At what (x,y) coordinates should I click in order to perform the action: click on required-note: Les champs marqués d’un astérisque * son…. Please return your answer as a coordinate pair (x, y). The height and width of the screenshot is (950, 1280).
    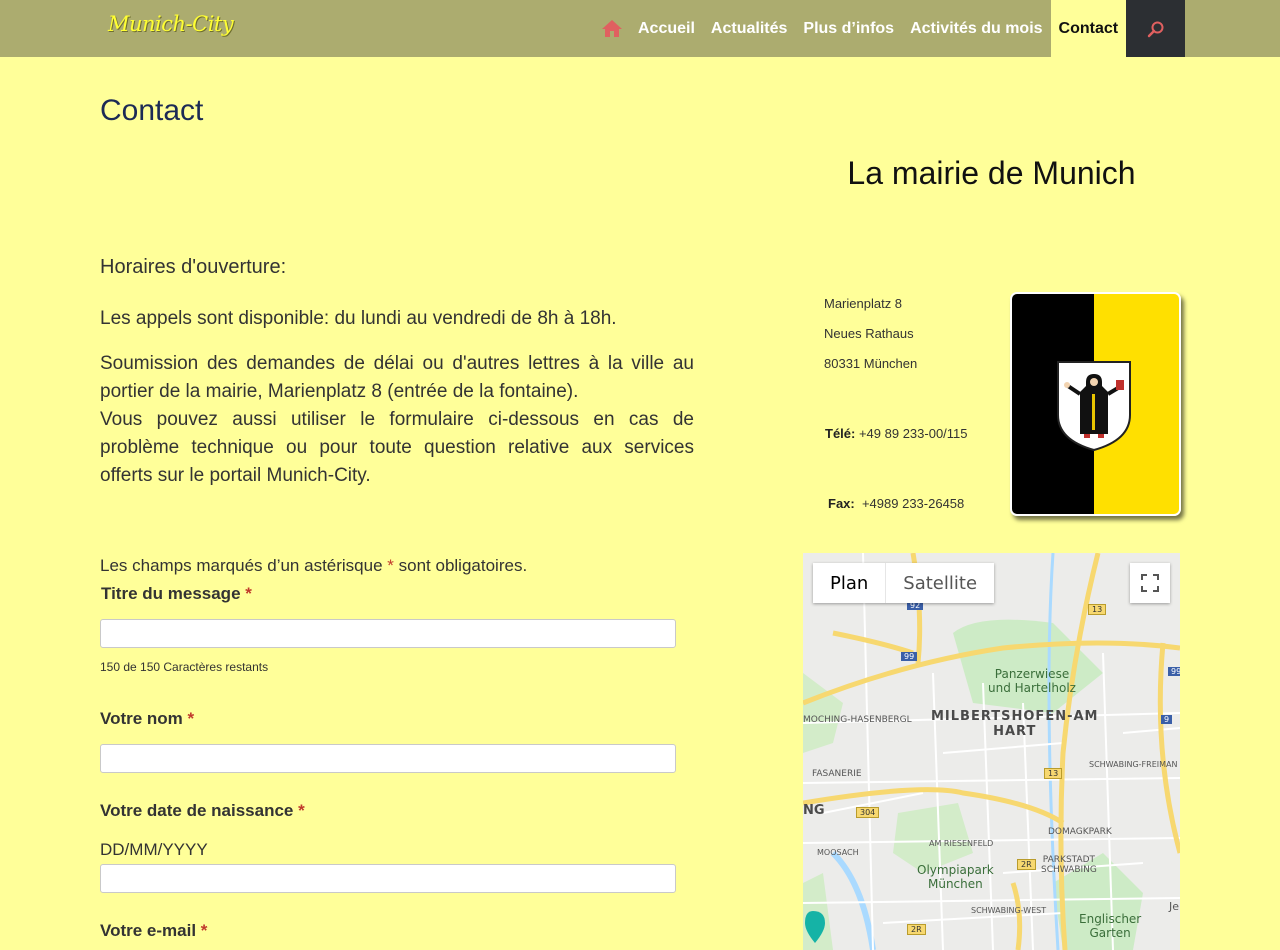
    Looking at the image, I should click on (313, 566).